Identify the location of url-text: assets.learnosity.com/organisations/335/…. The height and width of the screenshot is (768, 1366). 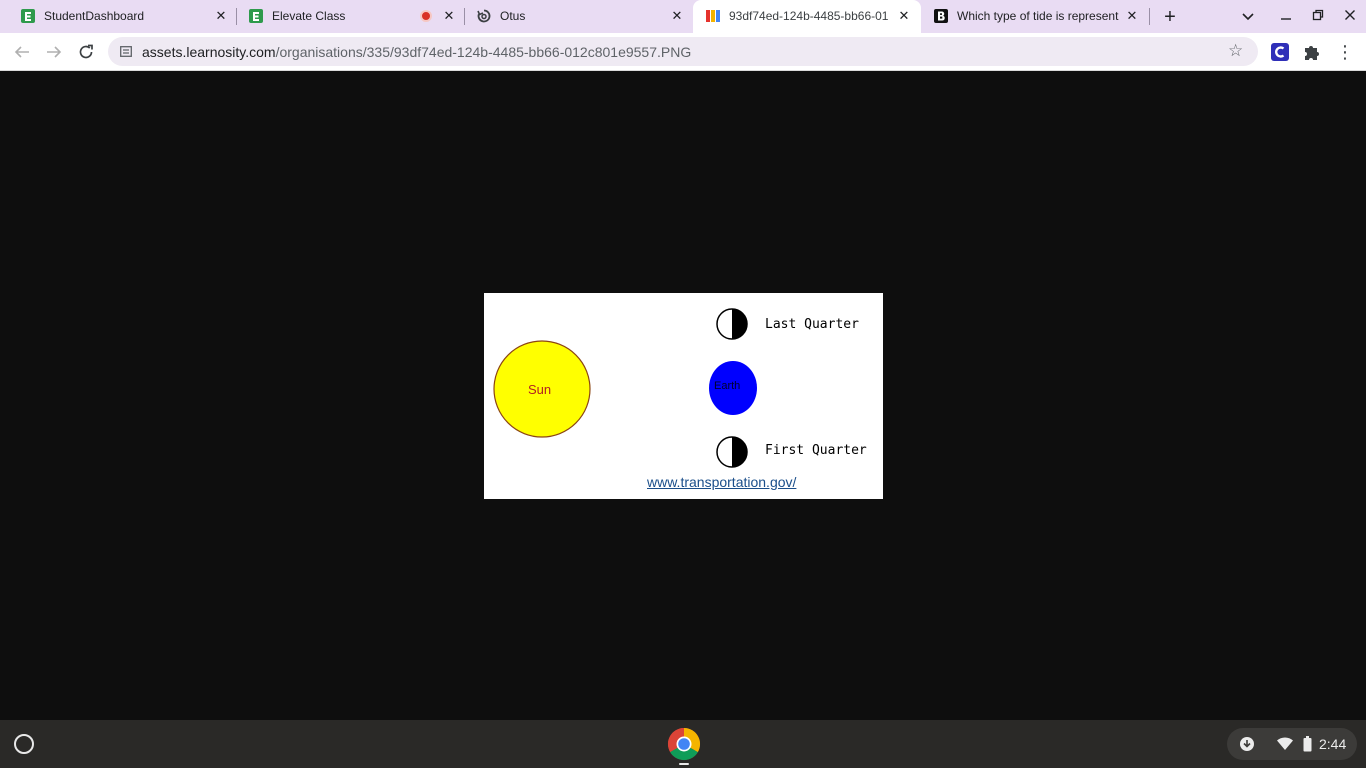
(416, 52).